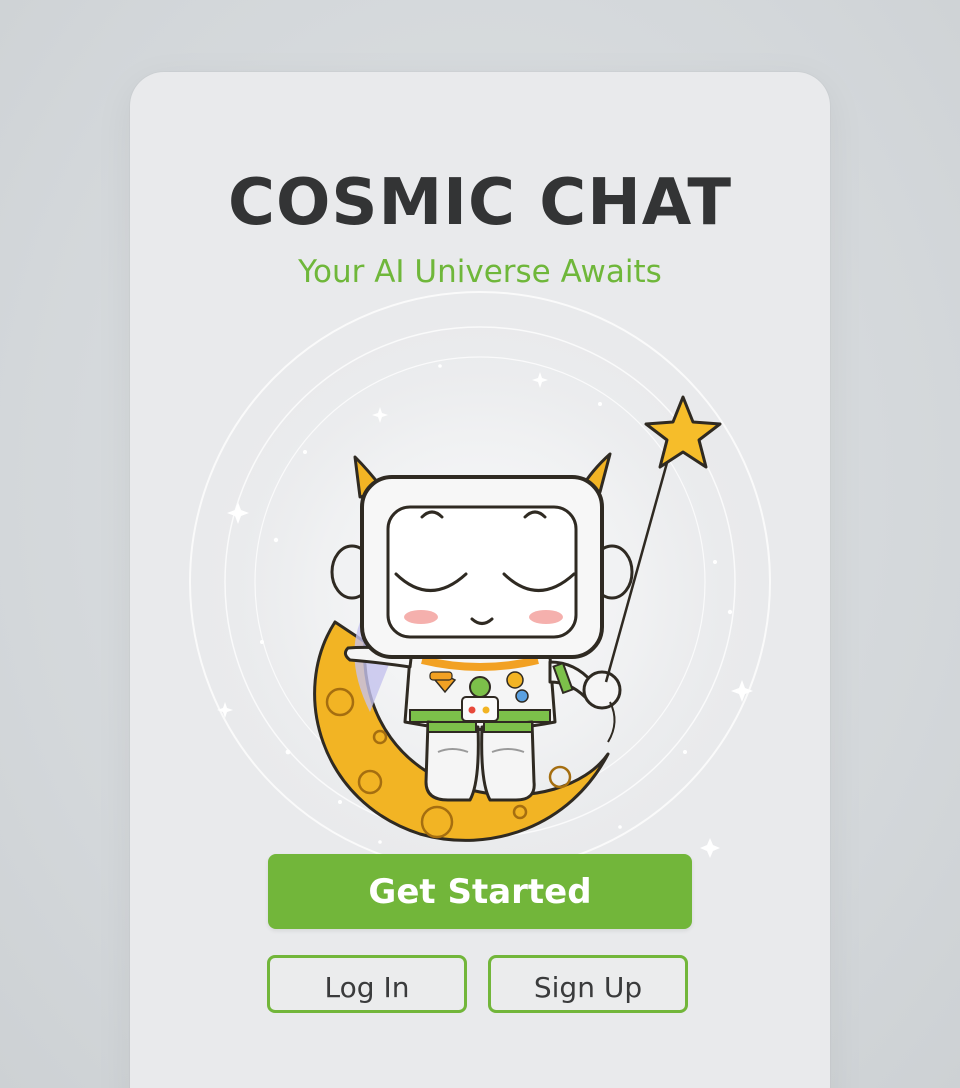  What do you see at coordinates (480, 203) in the screenshot?
I see `app-title: COSMIC CHAT` at bounding box center [480, 203].